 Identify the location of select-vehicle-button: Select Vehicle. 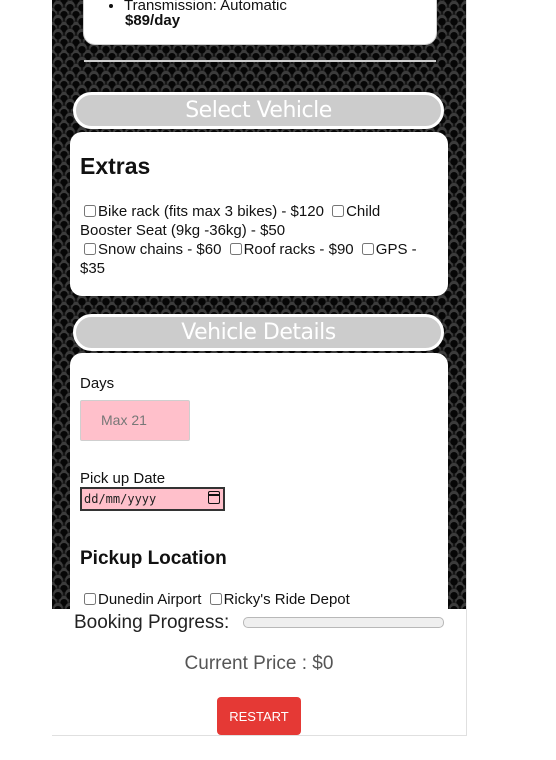
(258, 110).